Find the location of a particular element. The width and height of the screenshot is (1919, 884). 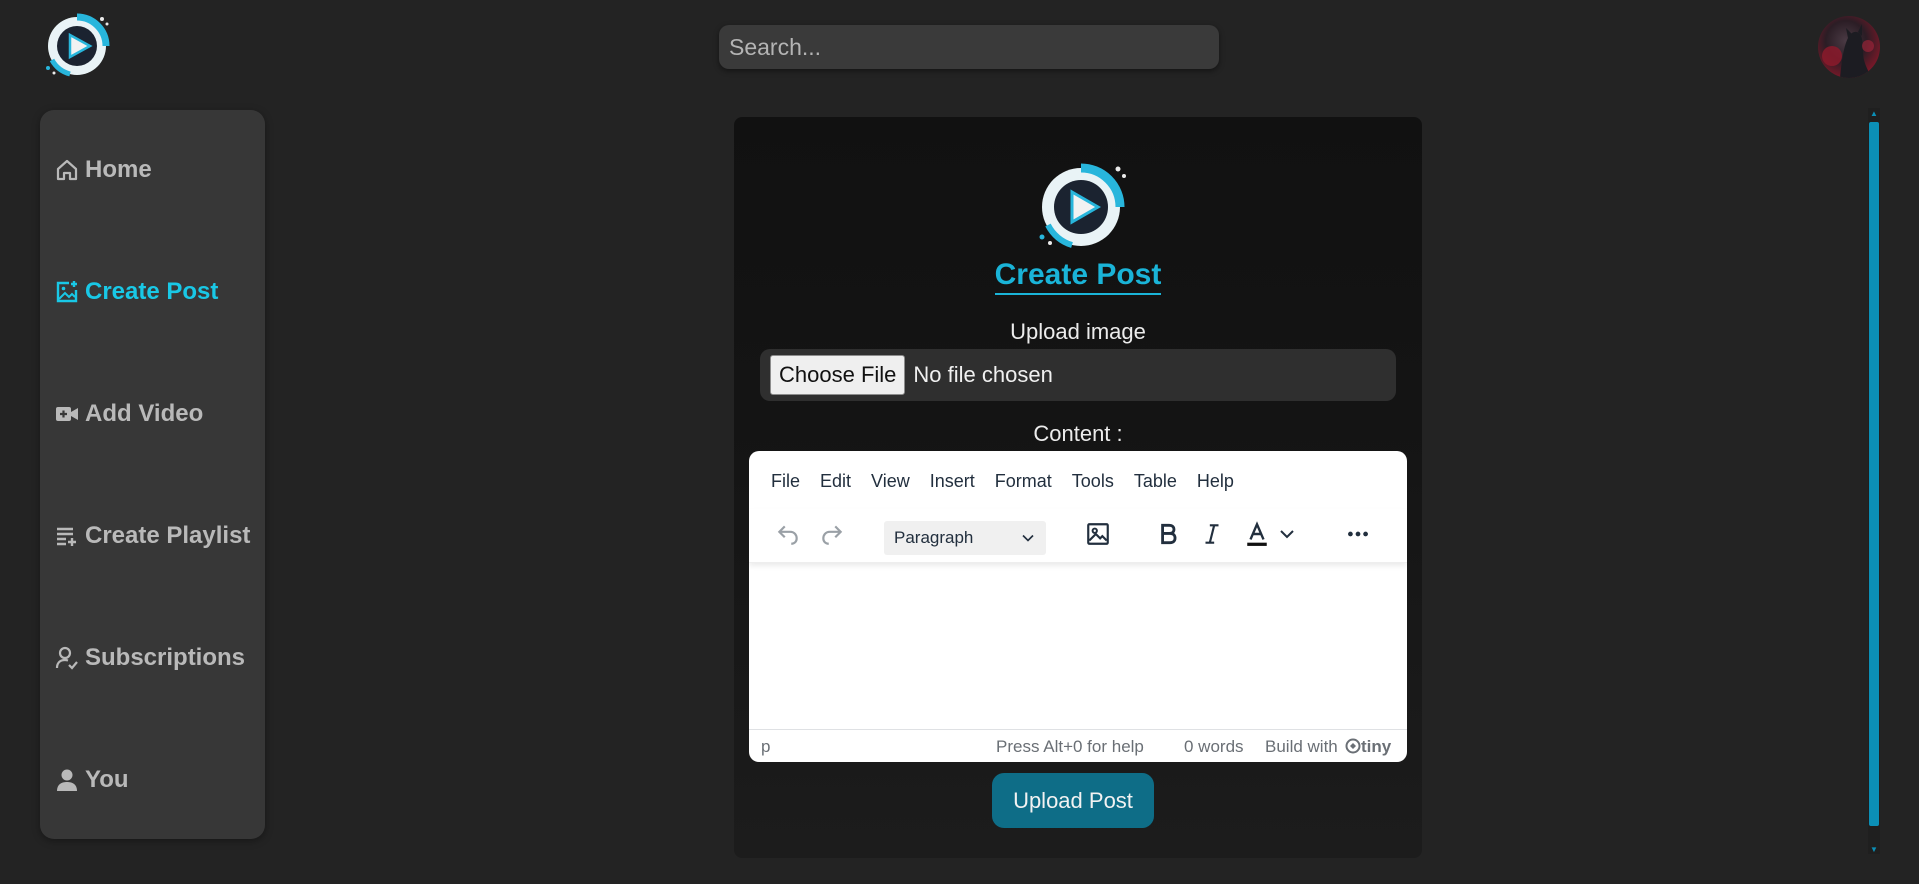

bold-button is located at coordinates (1168, 534).